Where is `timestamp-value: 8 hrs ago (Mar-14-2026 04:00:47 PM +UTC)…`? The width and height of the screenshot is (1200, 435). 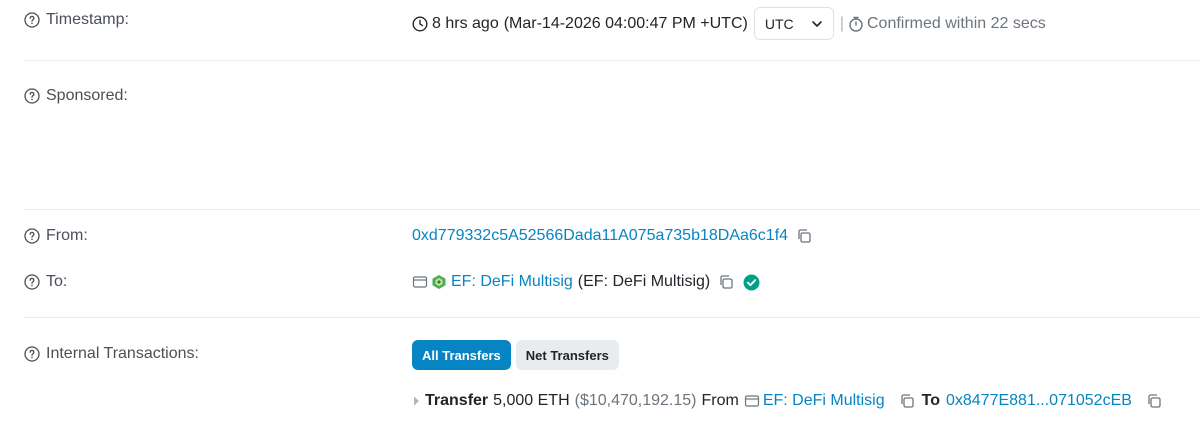 timestamp-value: 8 hrs ago (Mar-14-2026 04:00:47 PM +UTC)… is located at coordinates (729, 23).